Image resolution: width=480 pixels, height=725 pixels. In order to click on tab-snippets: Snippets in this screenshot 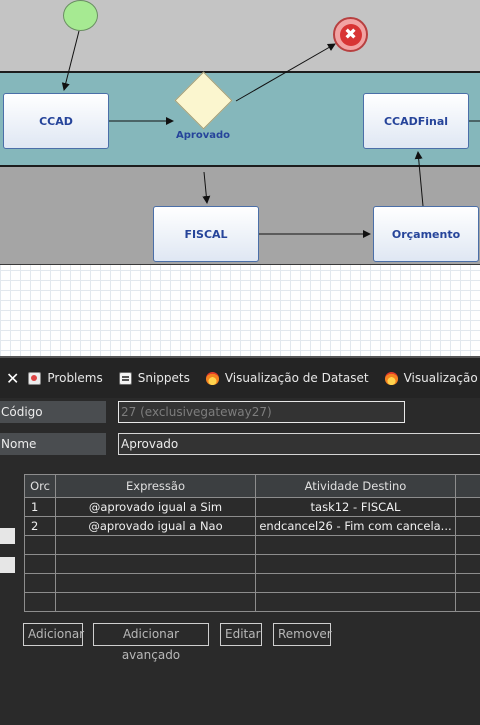, I will do `click(154, 378)`.